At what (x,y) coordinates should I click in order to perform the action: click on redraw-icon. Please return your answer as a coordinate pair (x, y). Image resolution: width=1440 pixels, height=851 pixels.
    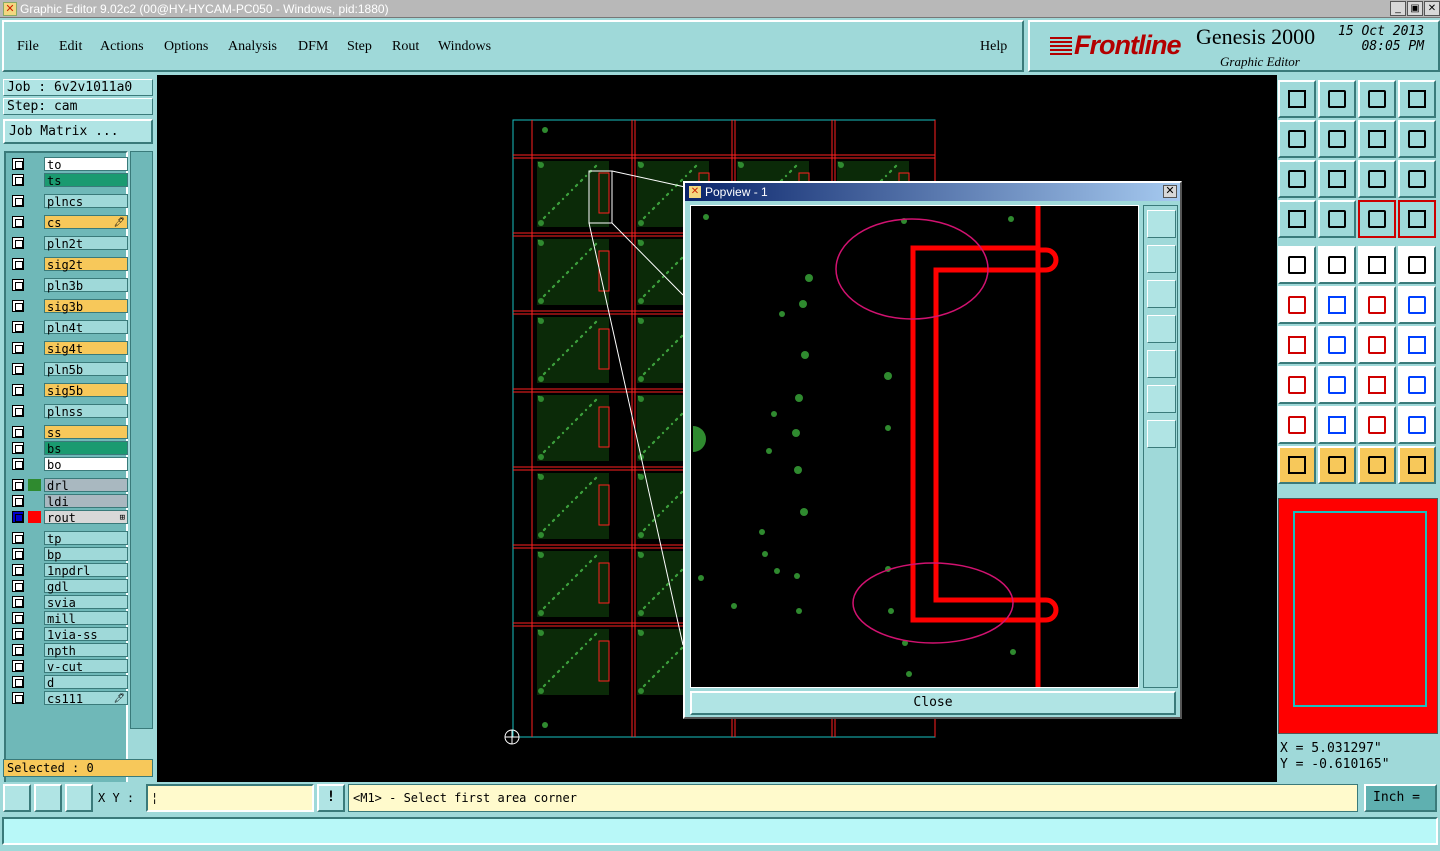
    Looking at the image, I should click on (1417, 139).